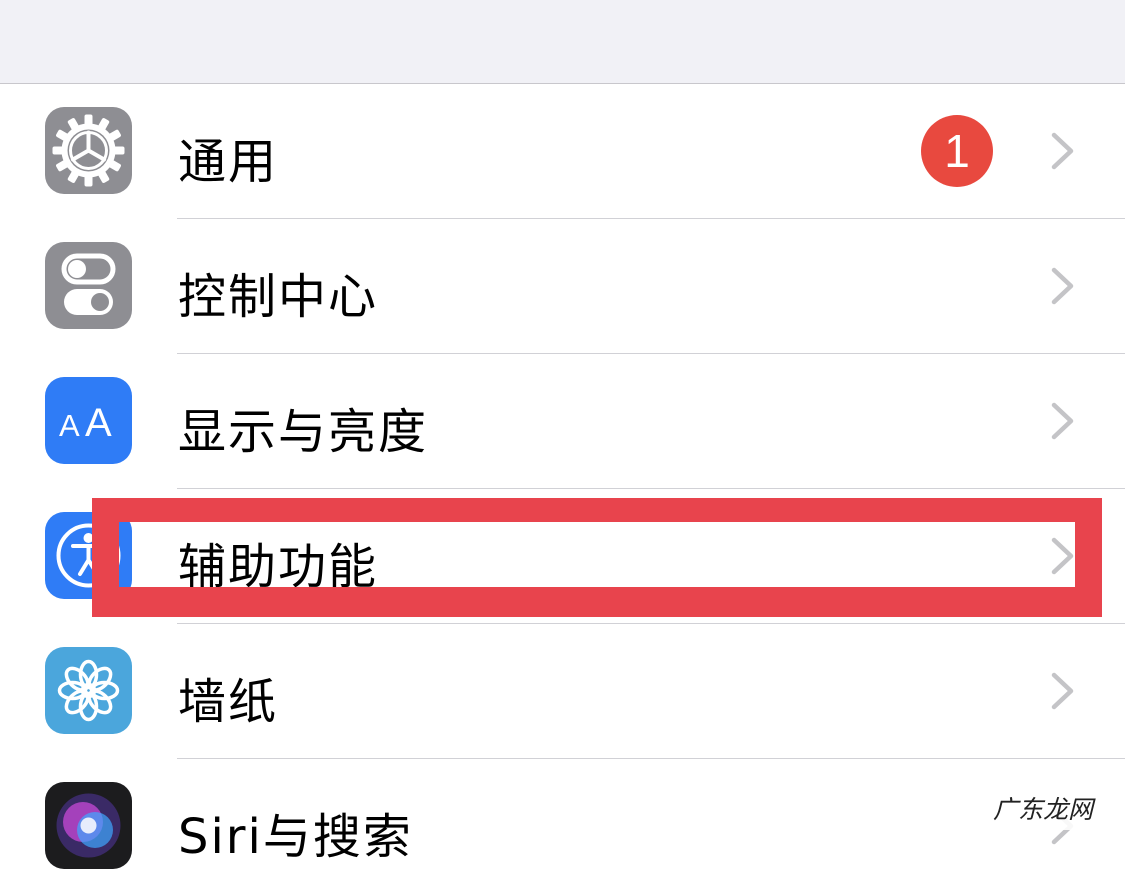 Image resolution: width=1125 pixels, height=894 pixels. I want to click on toggles-icon, so click(88, 285).